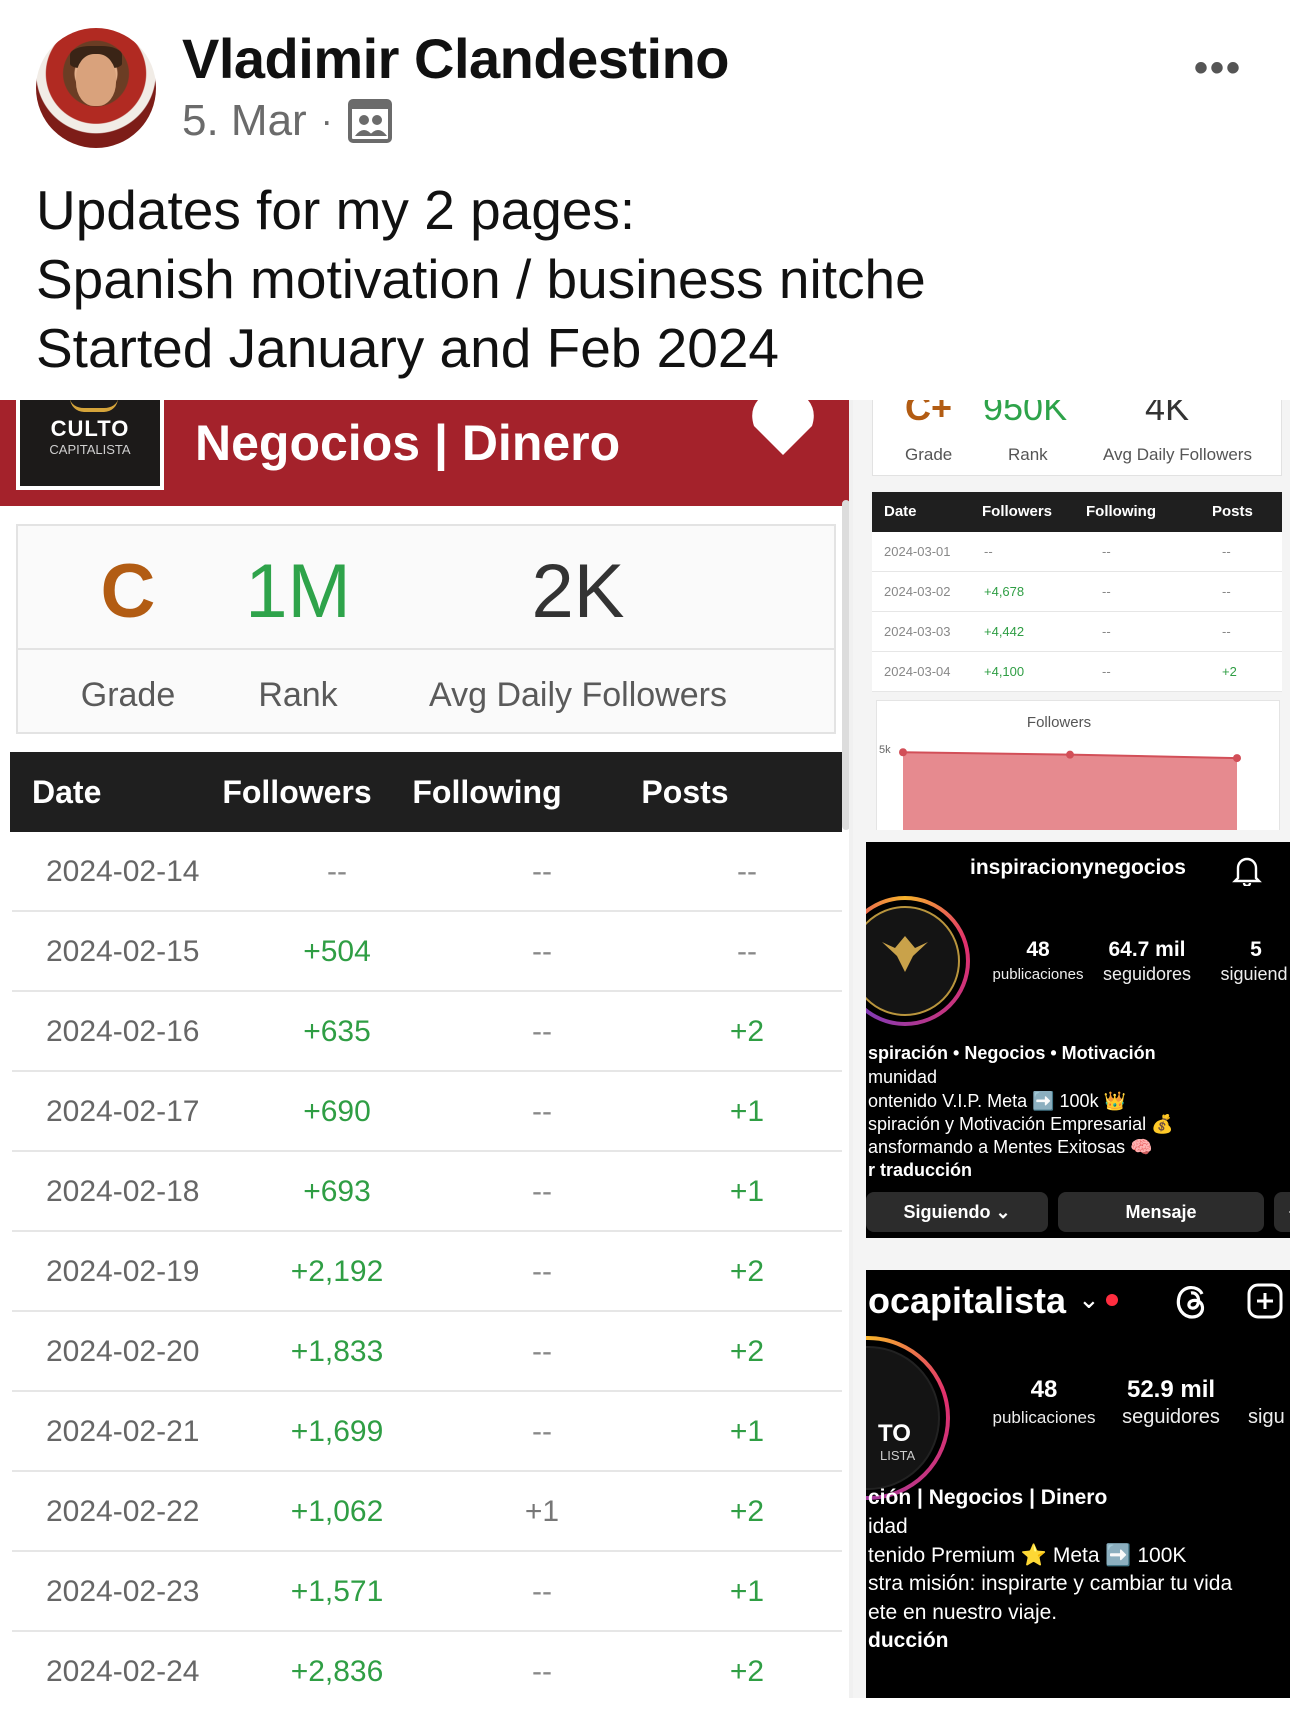  Describe the element at coordinates (123, 1431) in the screenshot. I see `row-date: 2024-02-21` at that location.